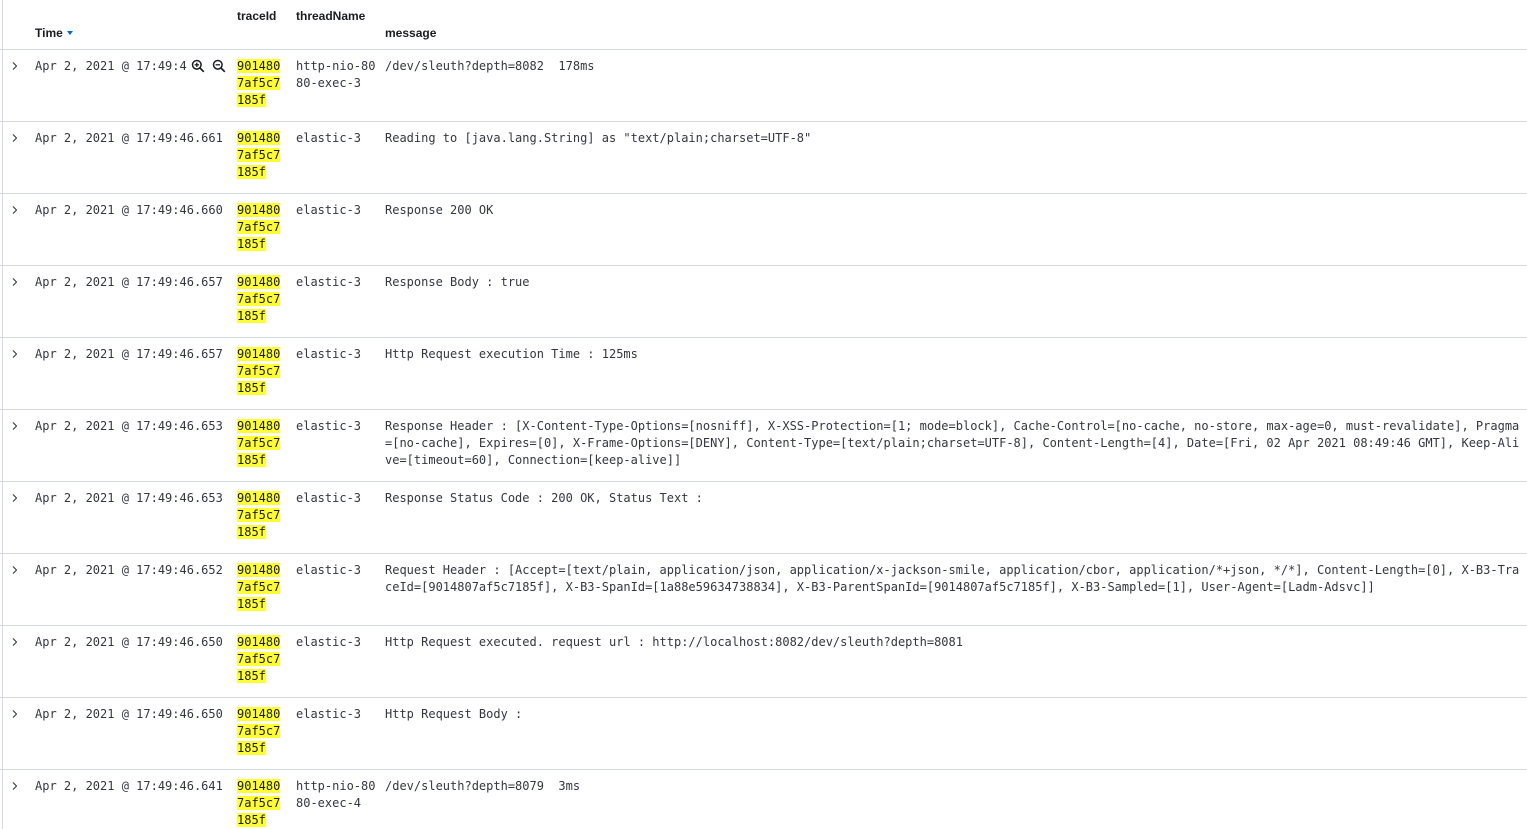 This screenshot has height=829, width=1527. What do you see at coordinates (198, 66) in the screenshot?
I see `zoom-in-icon` at bounding box center [198, 66].